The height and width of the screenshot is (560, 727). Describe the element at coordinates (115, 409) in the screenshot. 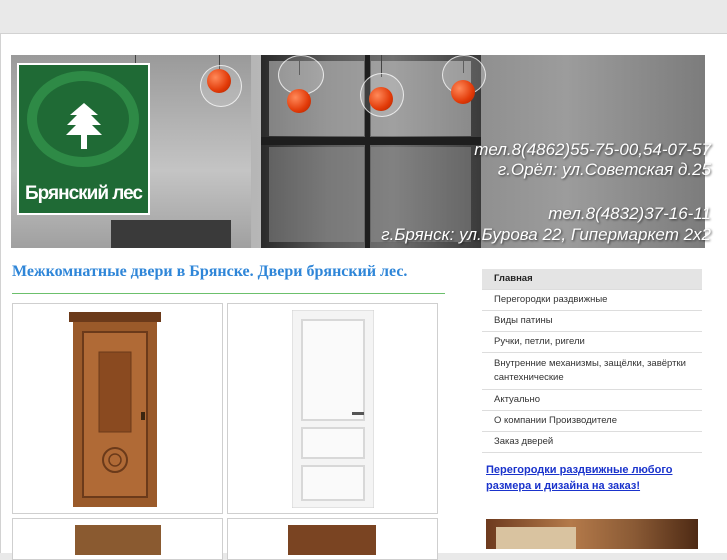

I see `wooden-door-image` at that location.